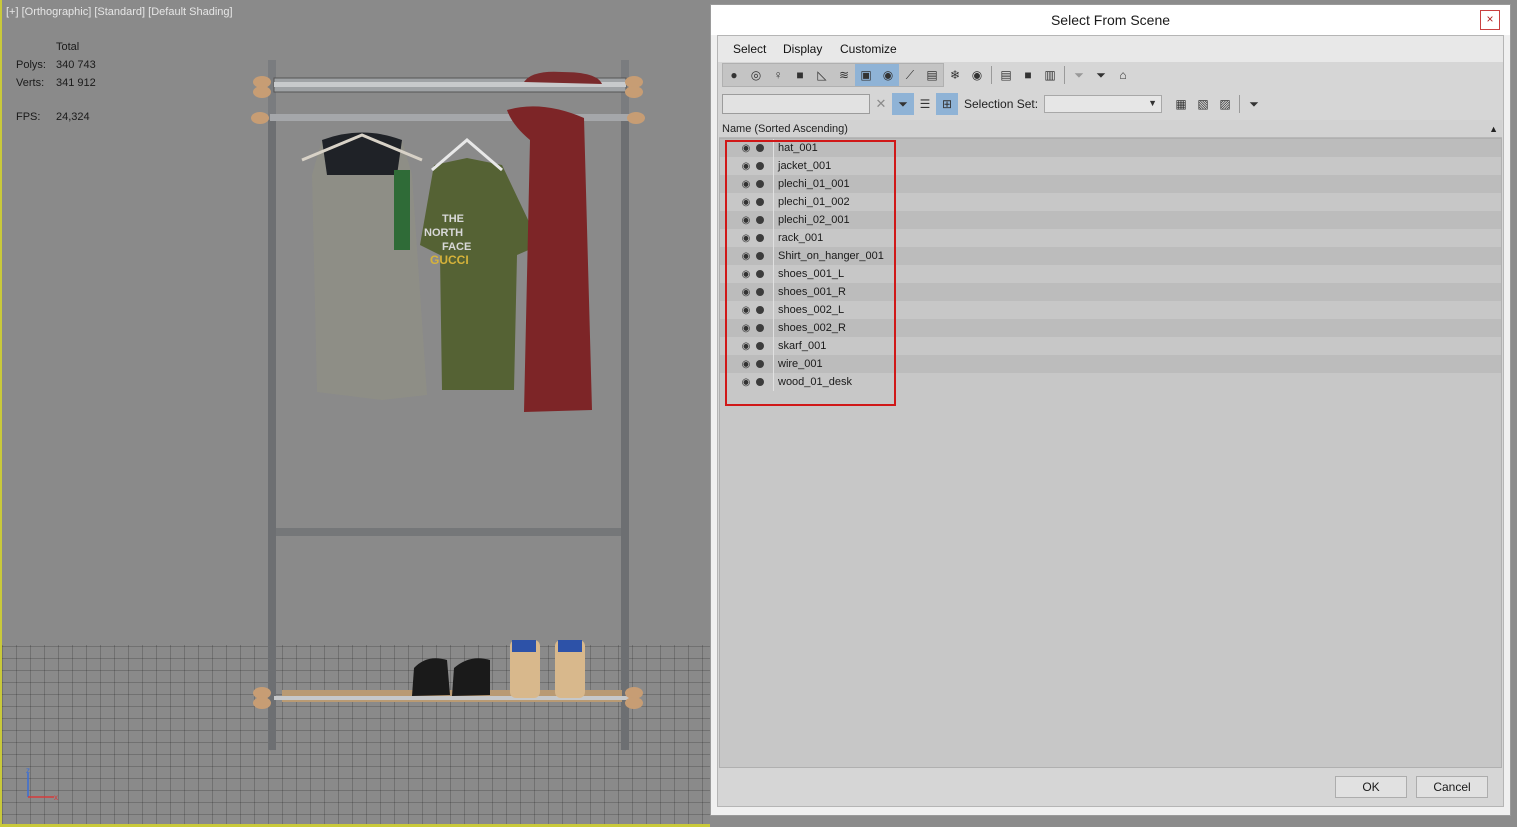 This screenshot has width=1517, height=827. Describe the element at coordinates (1079, 75) in the screenshot. I see `filter-funnel-disabled-icon: ⏷` at that location.